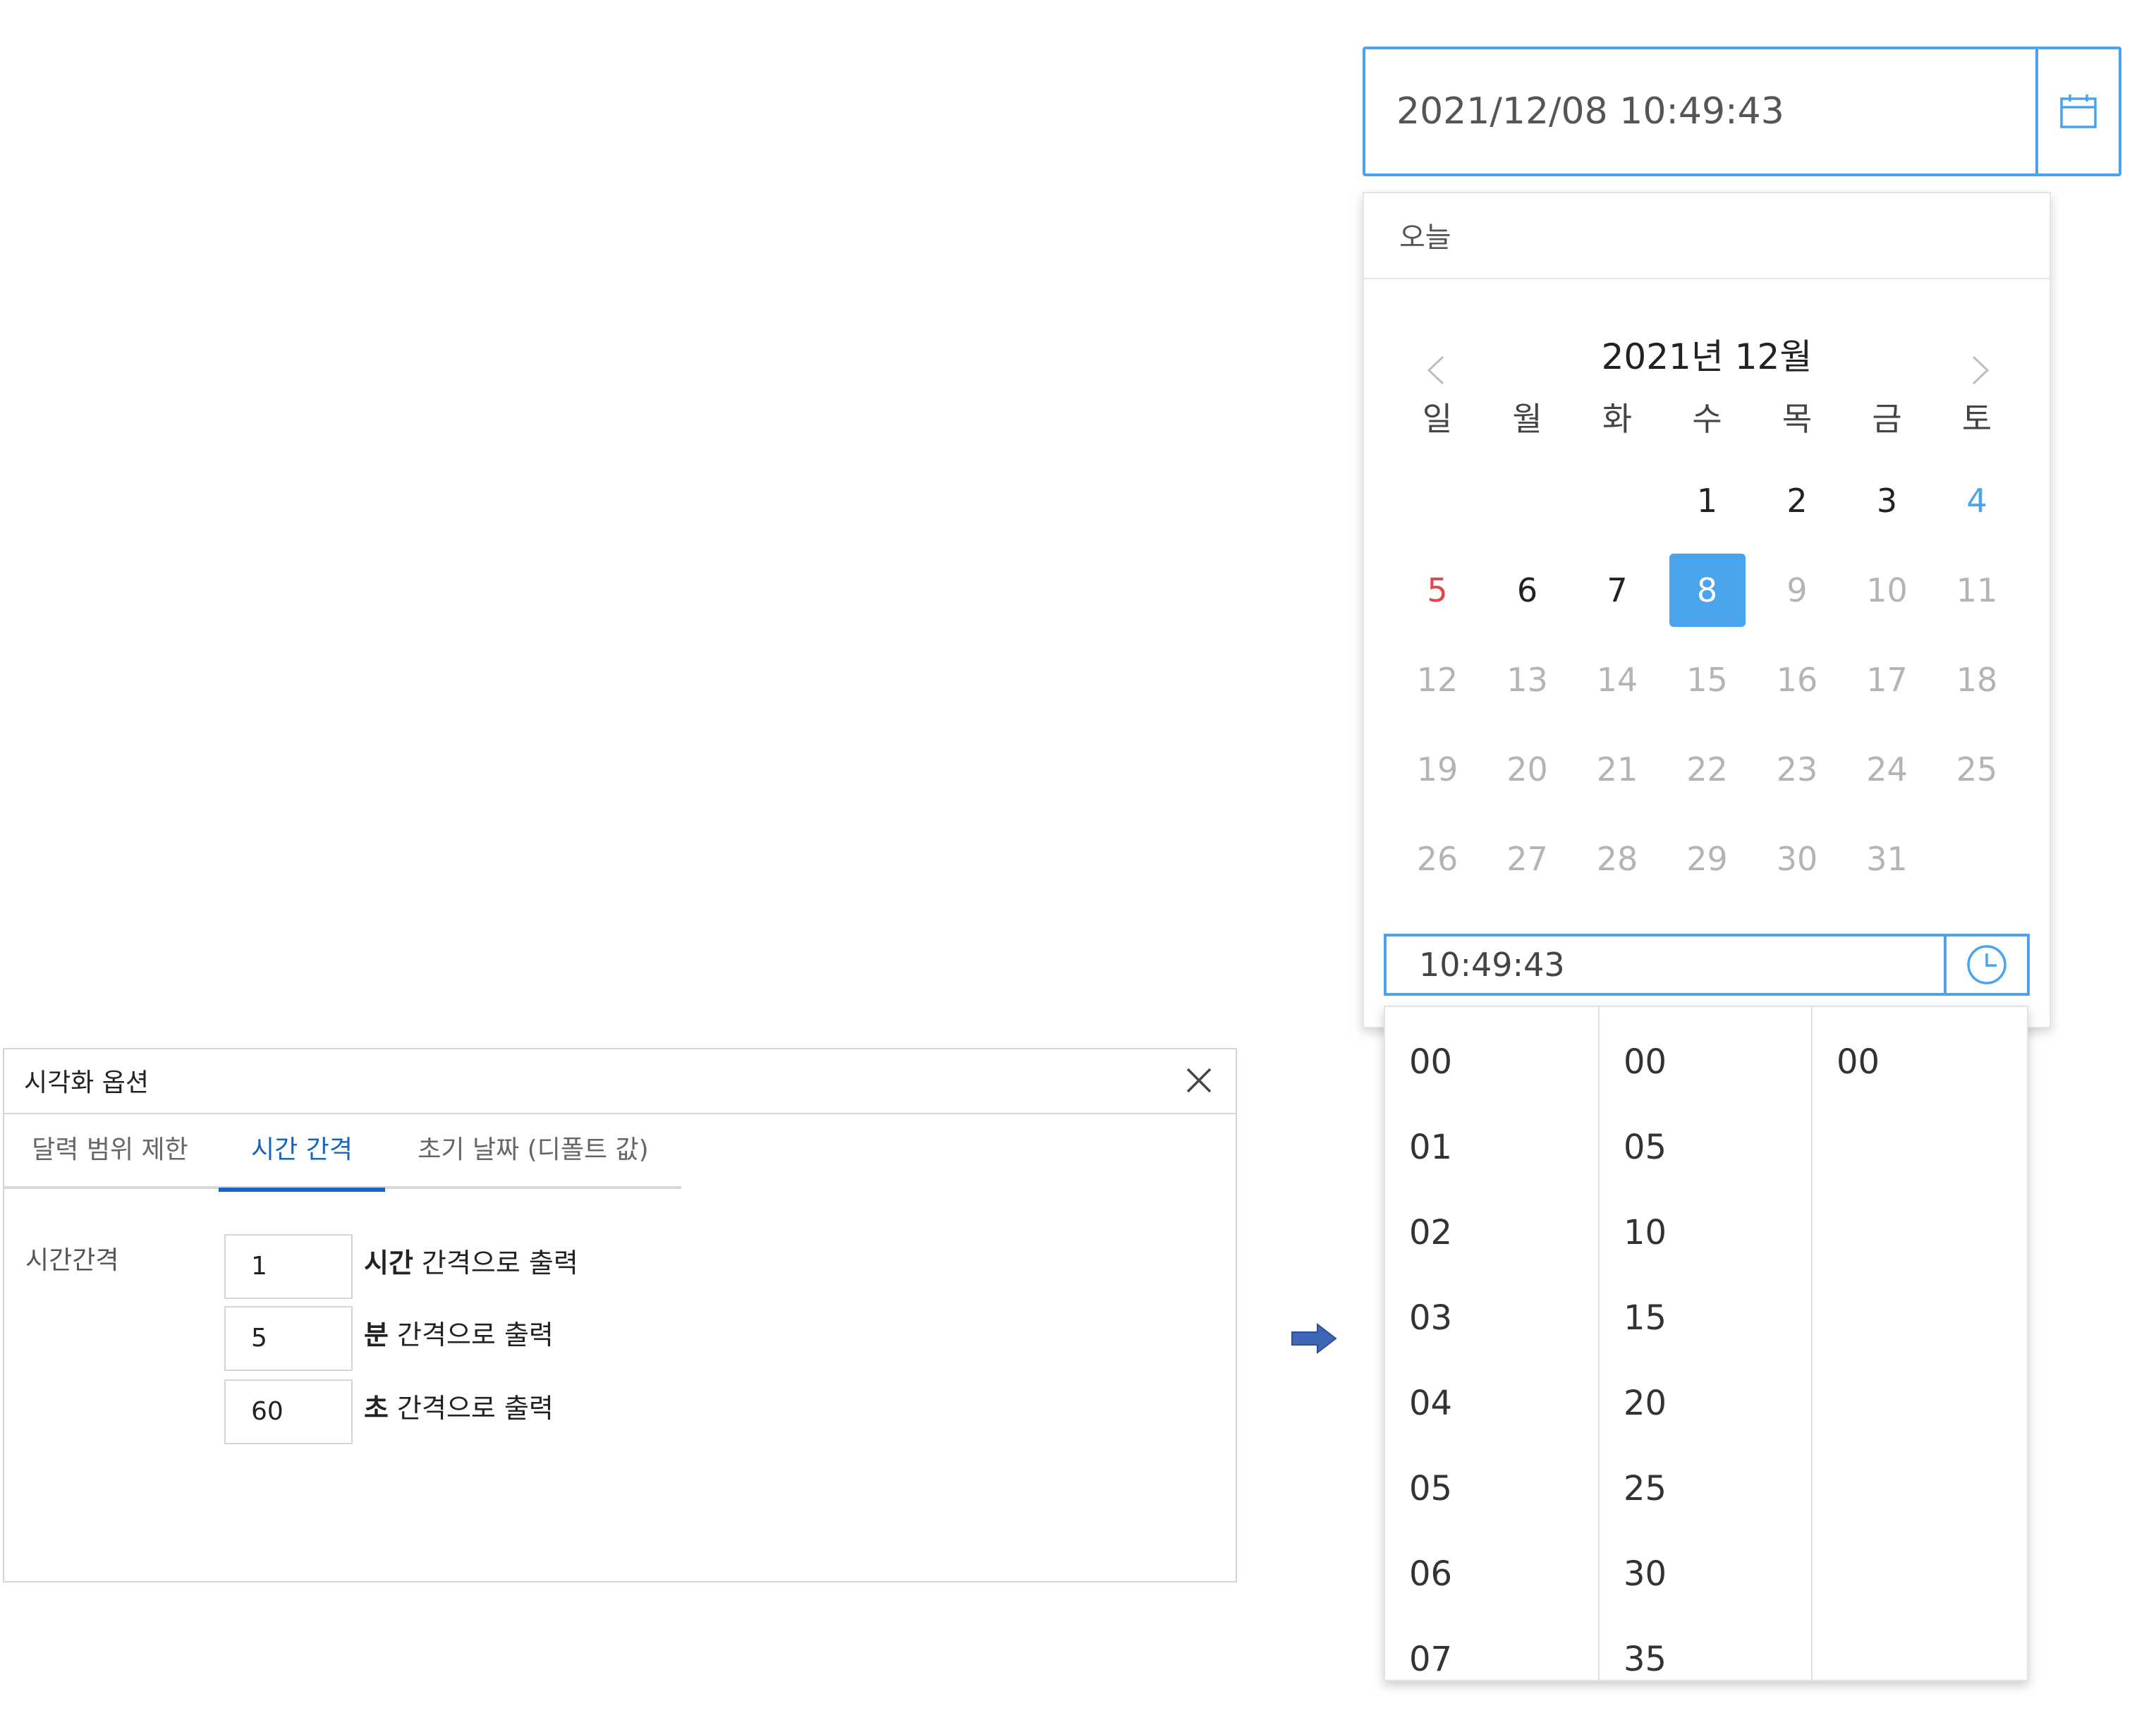 The image size is (2156, 1732). What do you see at coordinates (1617, 680) in the screenshot?
I see `calendar-day: 14` at bounding box center [1617, 680].